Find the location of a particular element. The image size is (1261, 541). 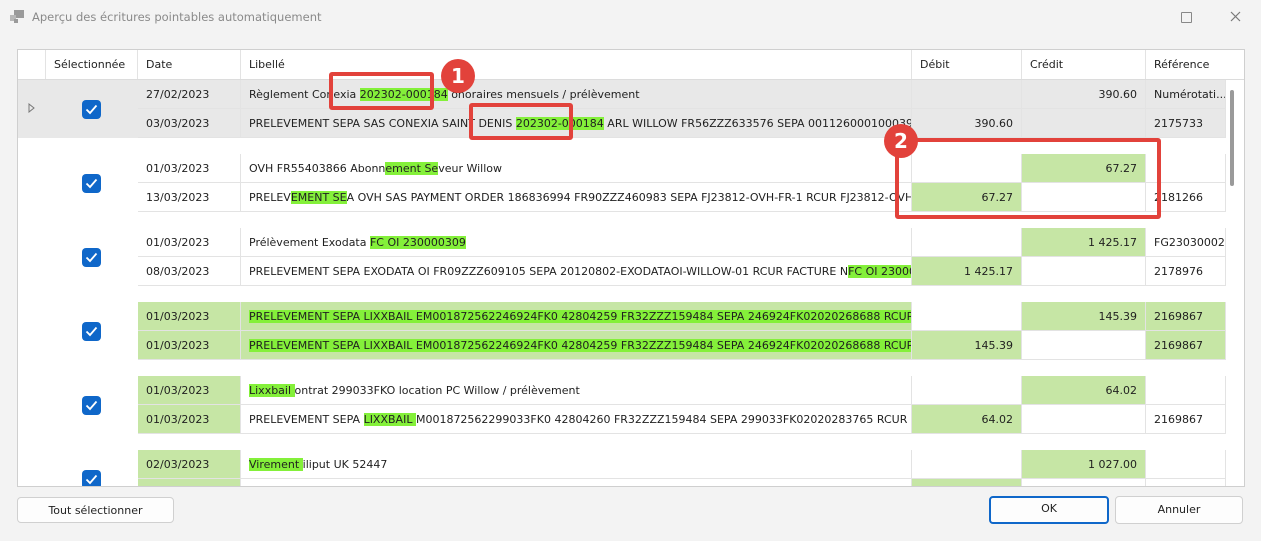

date-cell: 27/02/2023 is located at coordinates (189, 94).